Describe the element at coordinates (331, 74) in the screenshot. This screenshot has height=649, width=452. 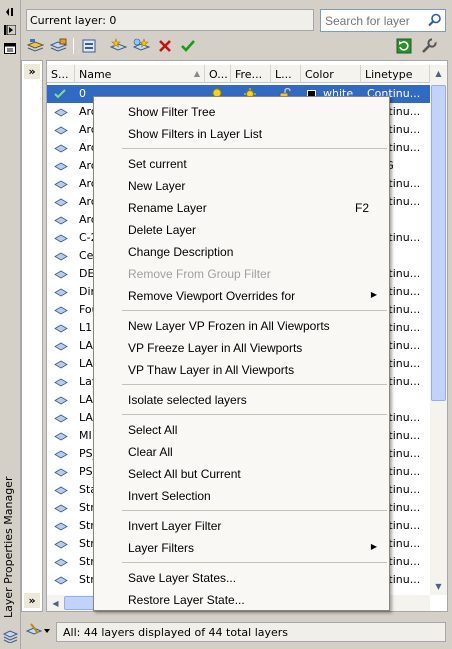
I see `column-header-color: Color` at that location.